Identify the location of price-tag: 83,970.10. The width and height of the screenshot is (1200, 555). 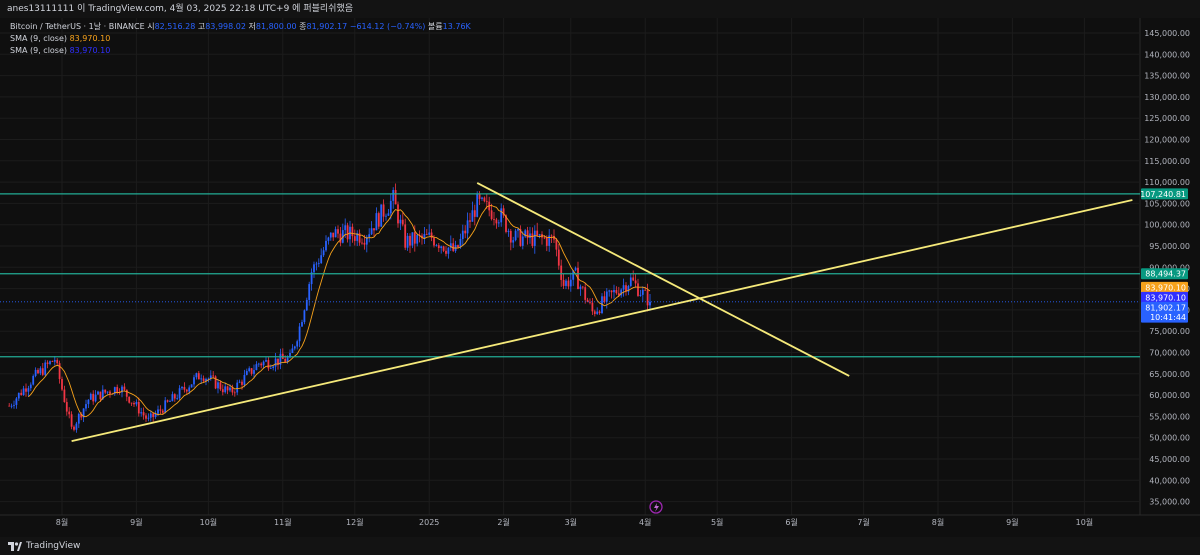
(1164, 287).